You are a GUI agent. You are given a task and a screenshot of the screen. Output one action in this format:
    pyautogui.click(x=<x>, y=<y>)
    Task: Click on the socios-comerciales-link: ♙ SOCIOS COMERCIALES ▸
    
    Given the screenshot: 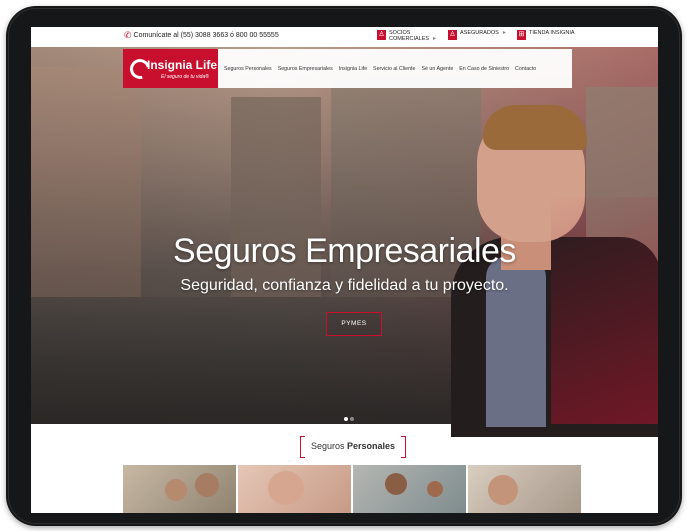 What is the action you would take?
    pyautogui.click(x=406, y=36)
    